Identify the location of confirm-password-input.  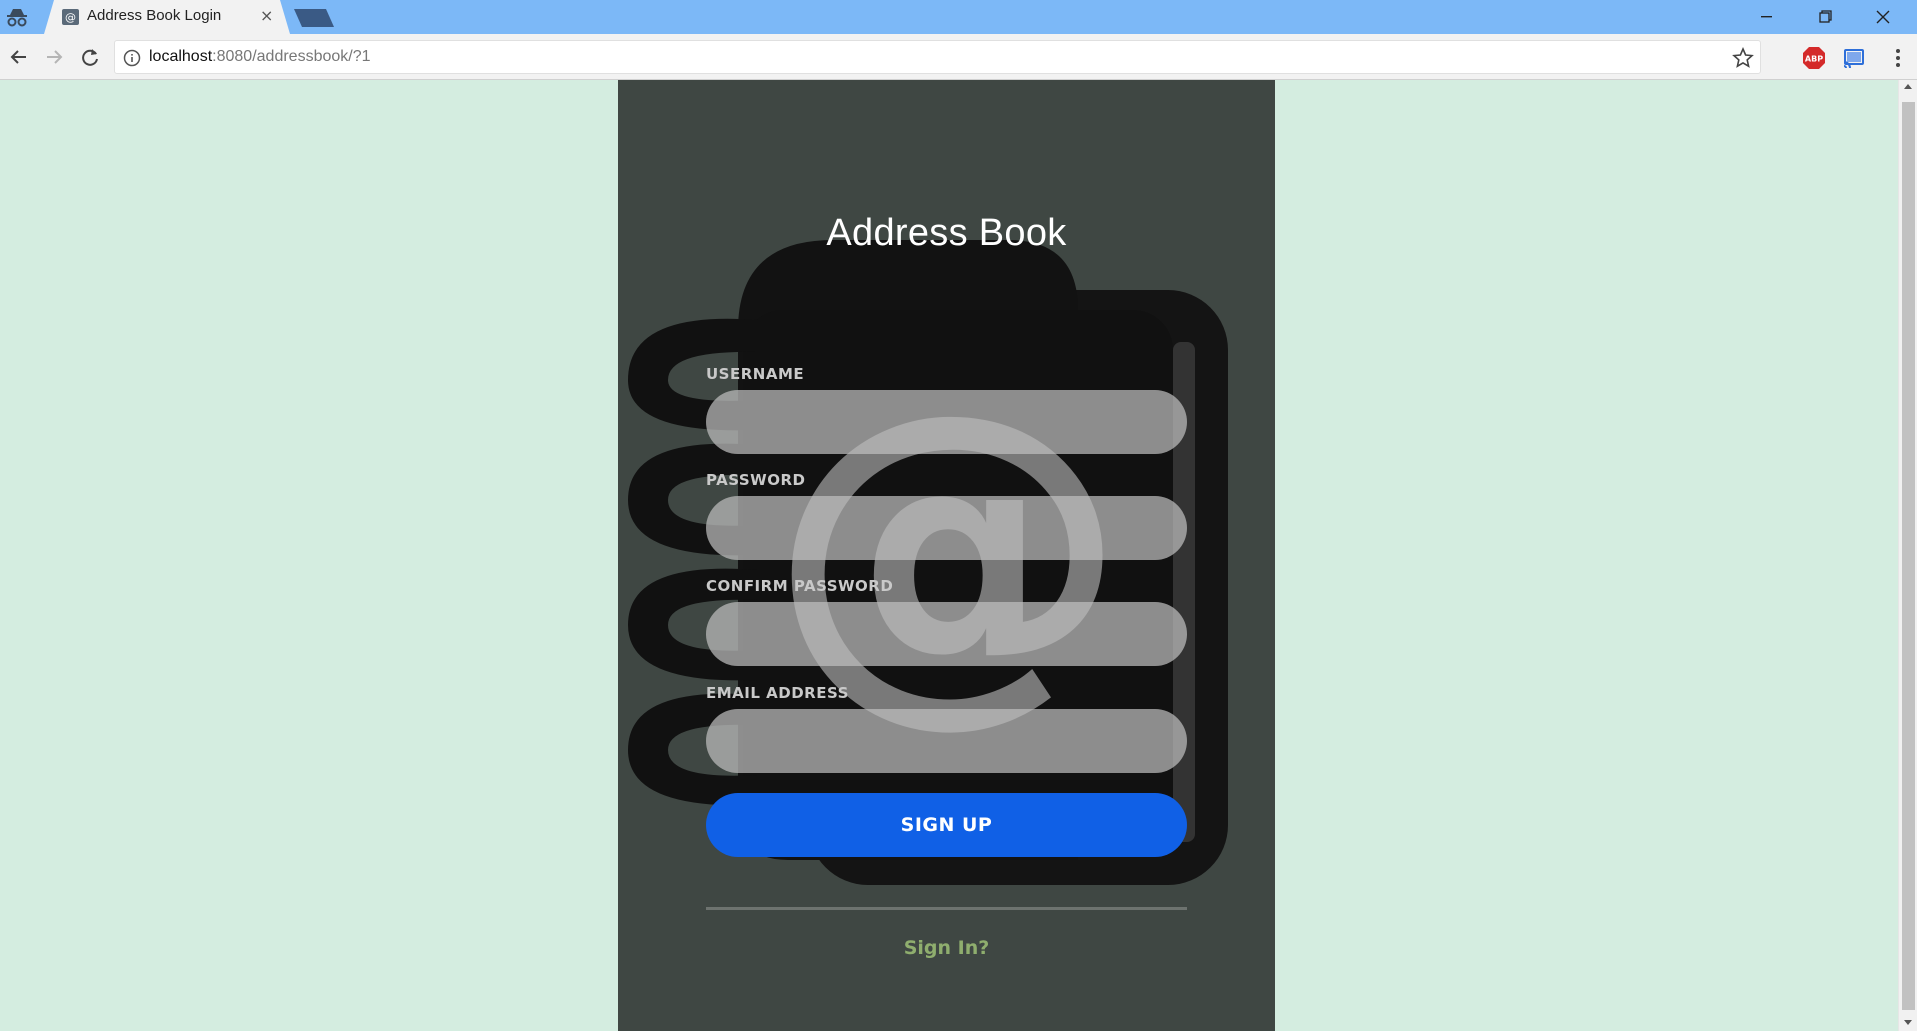
(946, 634).